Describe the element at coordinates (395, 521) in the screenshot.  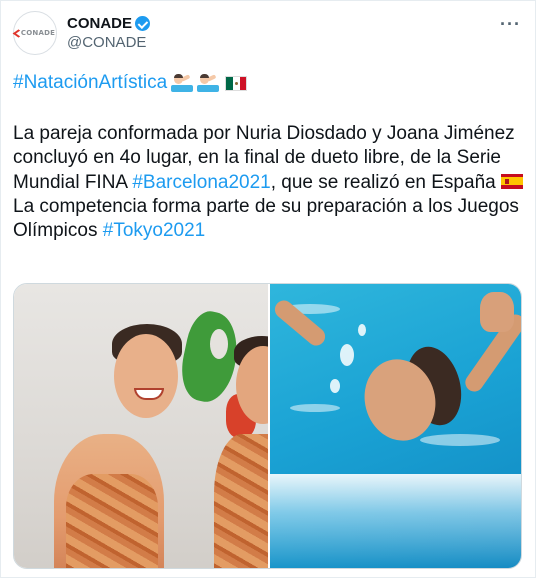
I see `water-foam` at that location.